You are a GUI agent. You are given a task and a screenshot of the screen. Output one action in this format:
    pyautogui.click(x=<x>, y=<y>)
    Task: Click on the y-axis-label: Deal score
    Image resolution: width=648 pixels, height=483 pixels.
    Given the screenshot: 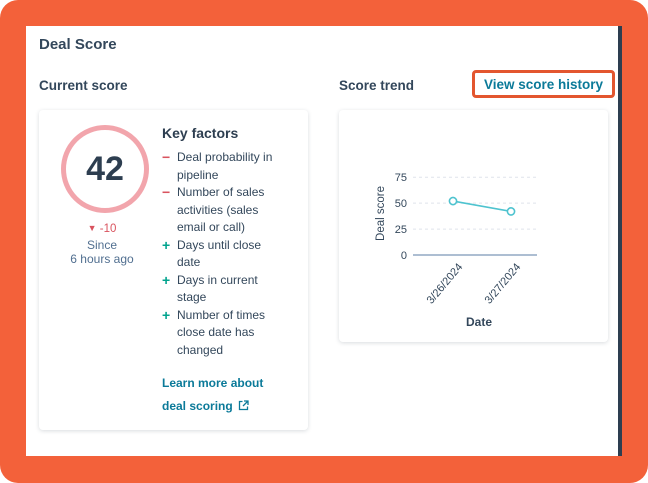 What is the action you would take?
    pyautogui.click(x=381, y=213)
    